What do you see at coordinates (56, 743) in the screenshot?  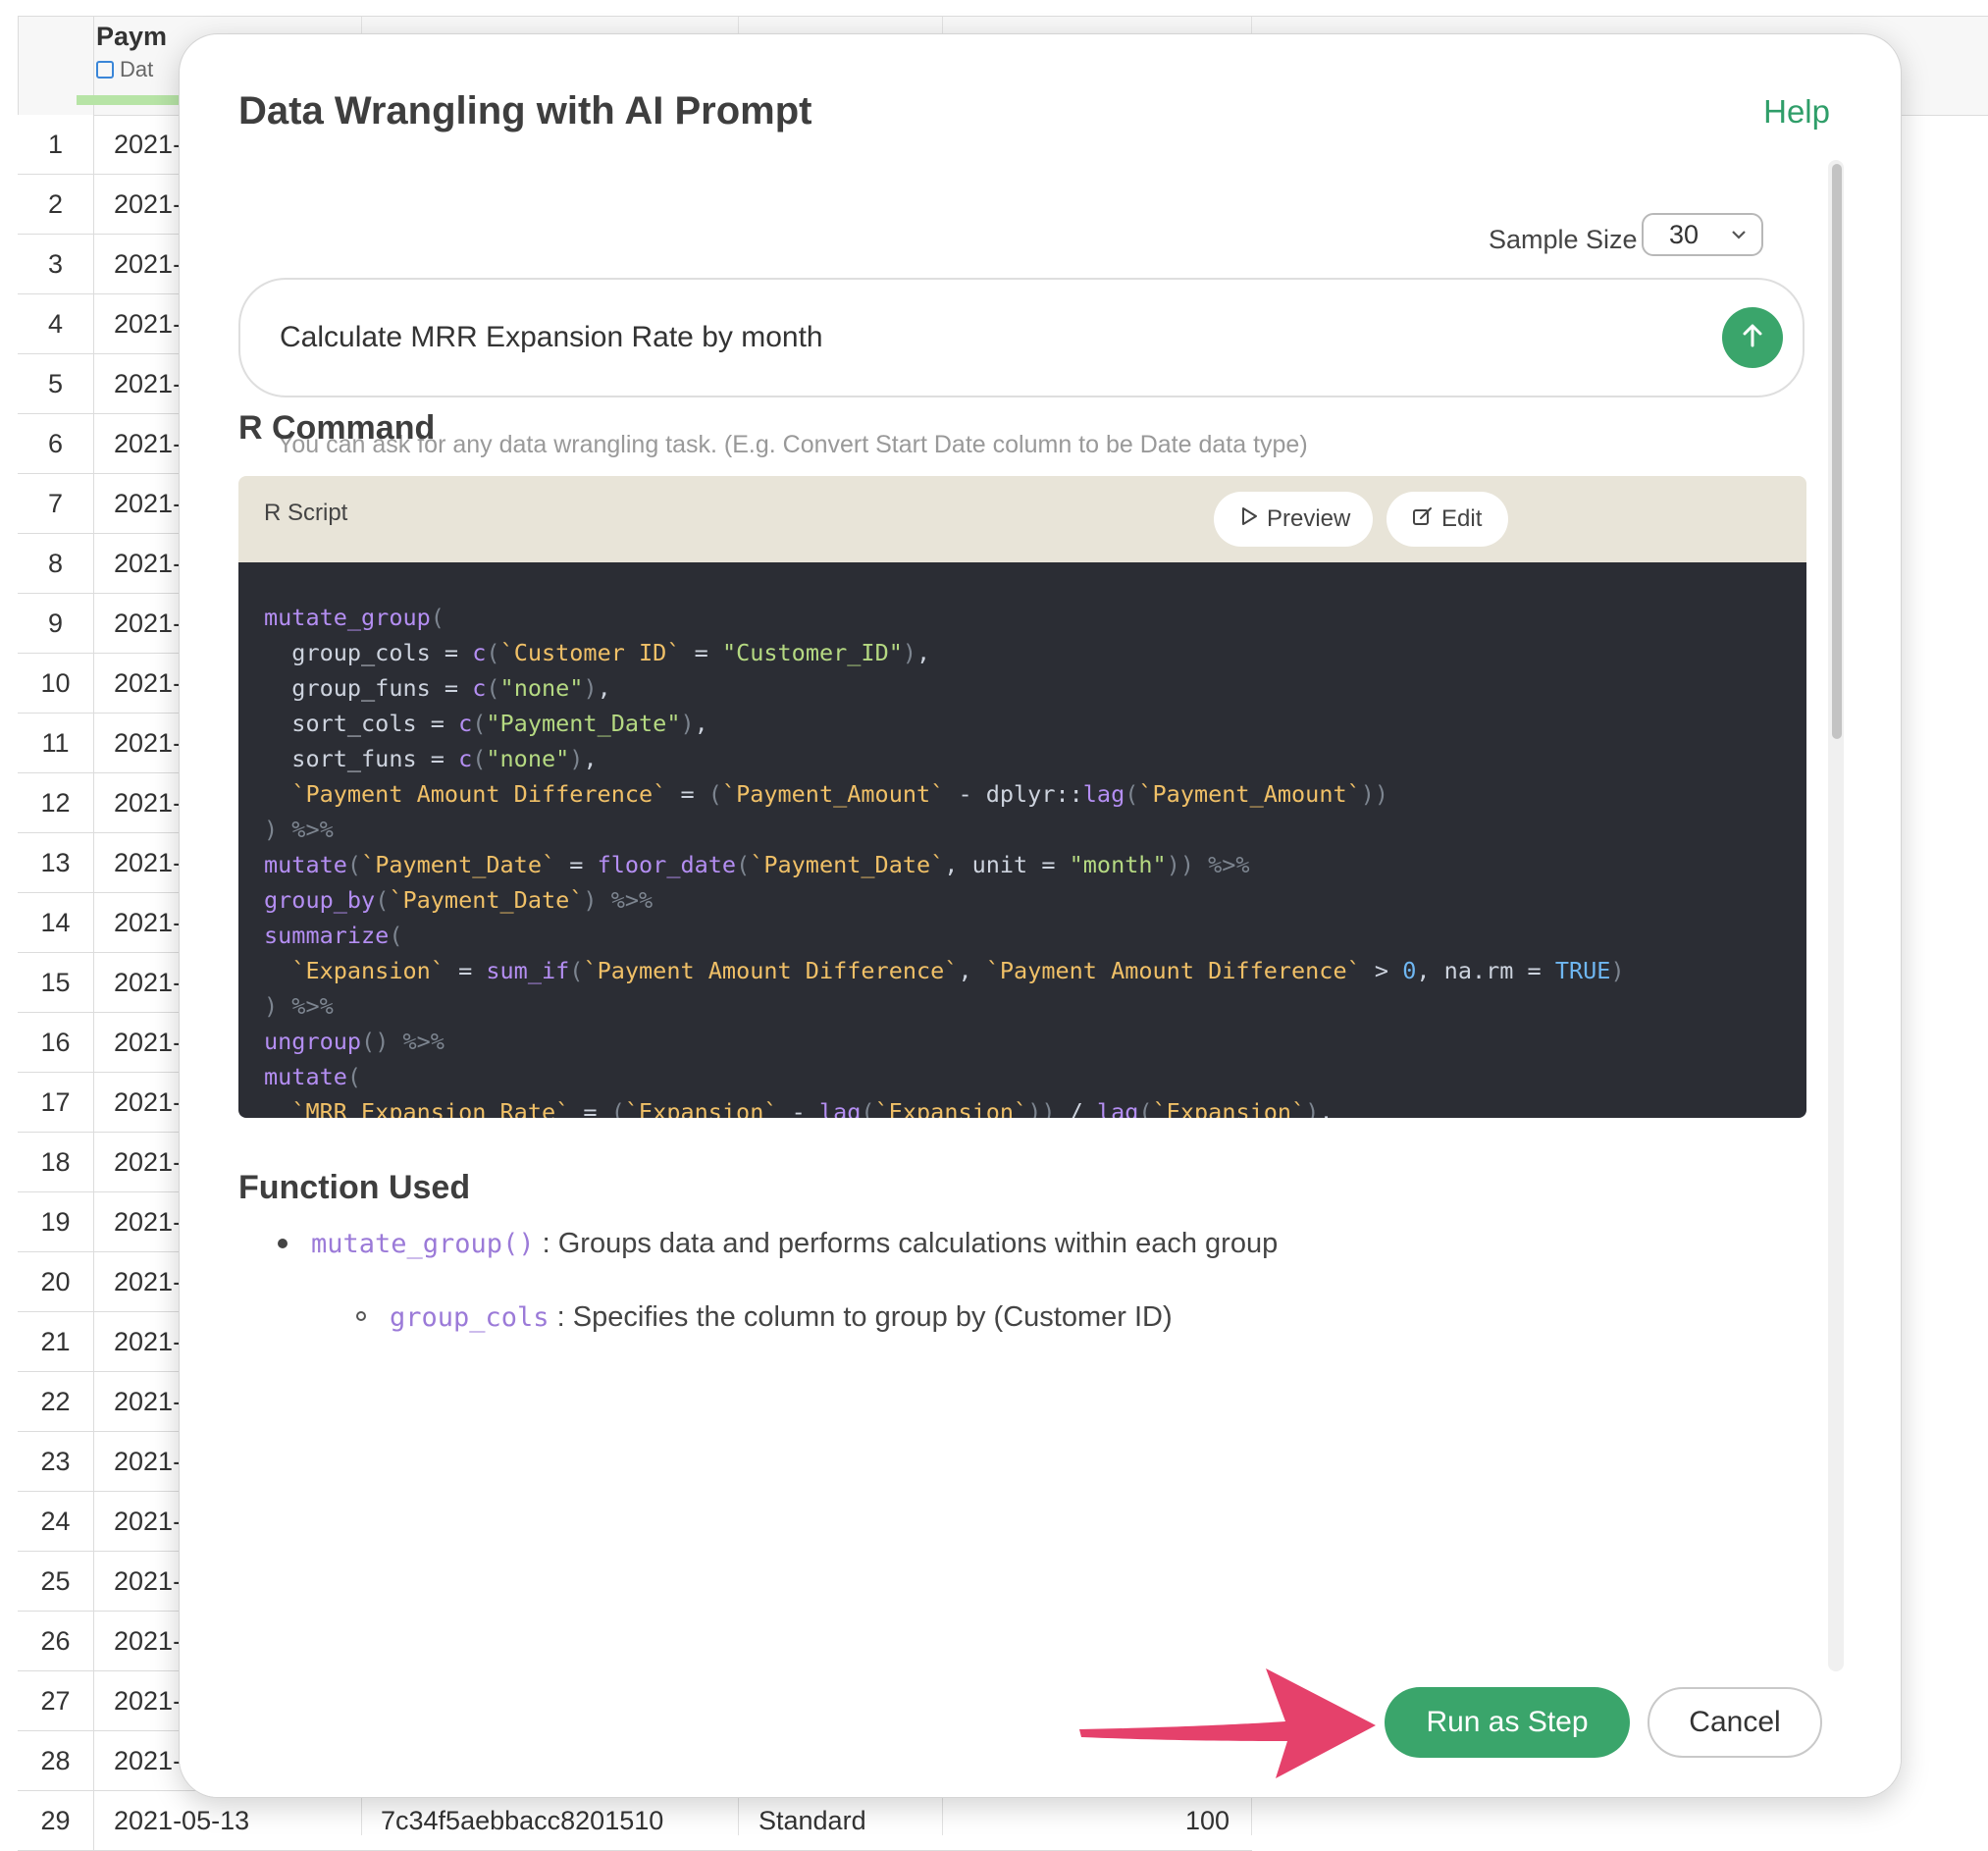 I see `row-number: 11` at bounding box center [56, 743].